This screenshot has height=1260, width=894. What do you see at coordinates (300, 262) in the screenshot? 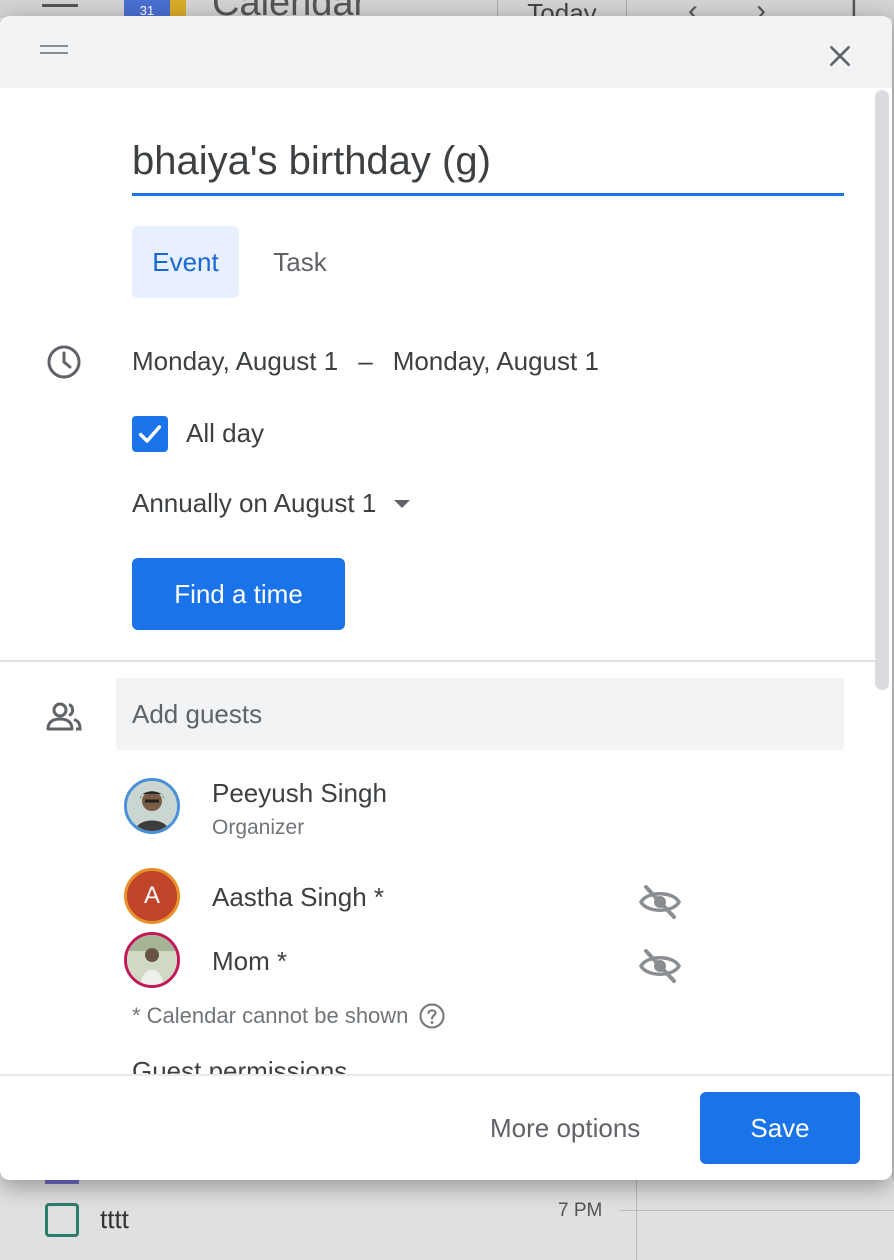
I see `tab-task: Task` at bounding box center [300, 262].